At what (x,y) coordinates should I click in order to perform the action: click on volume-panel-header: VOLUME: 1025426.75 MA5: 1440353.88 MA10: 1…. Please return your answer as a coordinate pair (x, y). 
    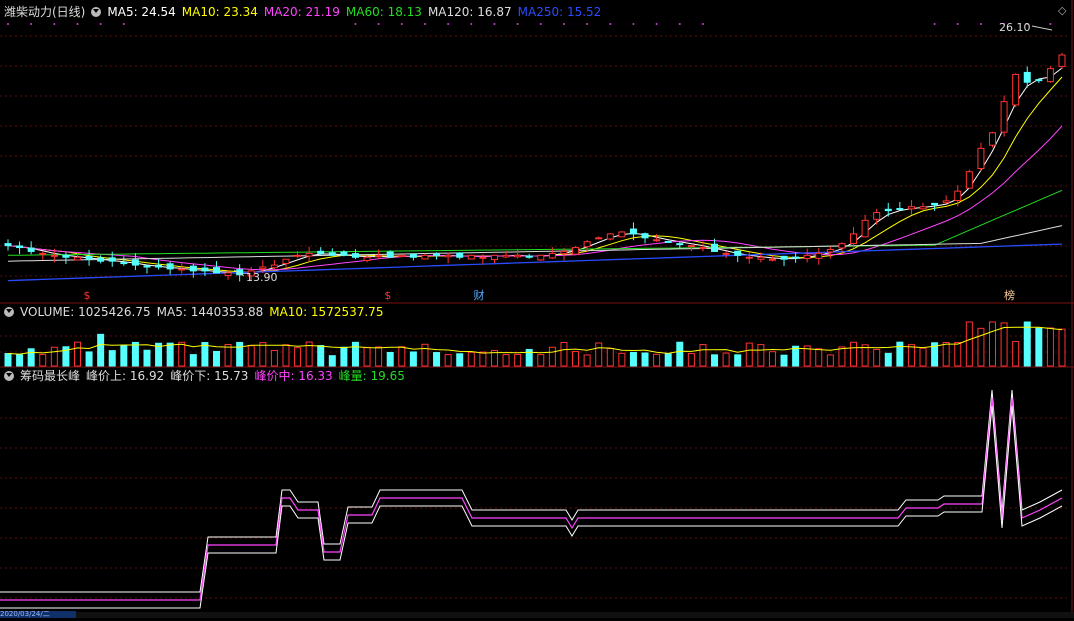
    Looking at the image, I should click on (199, 312).